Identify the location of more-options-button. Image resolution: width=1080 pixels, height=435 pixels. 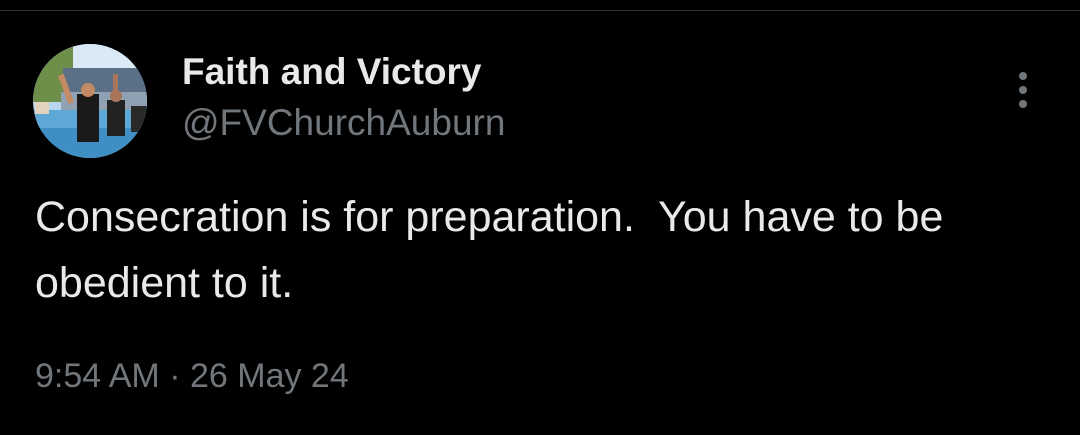
(1023, 90).